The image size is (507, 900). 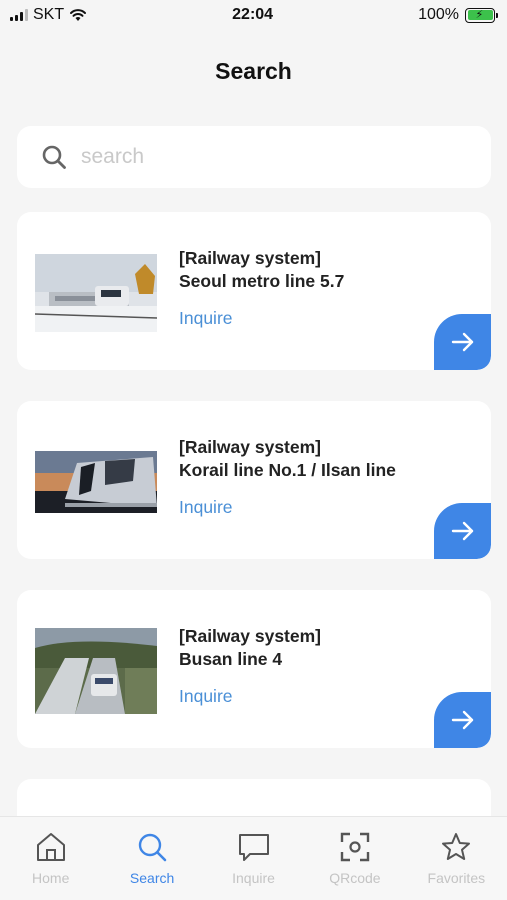 What do you see at coordinates (152, 878) in the screenshot?
I see `tab-label: Search` at bounding box center [152, 878].